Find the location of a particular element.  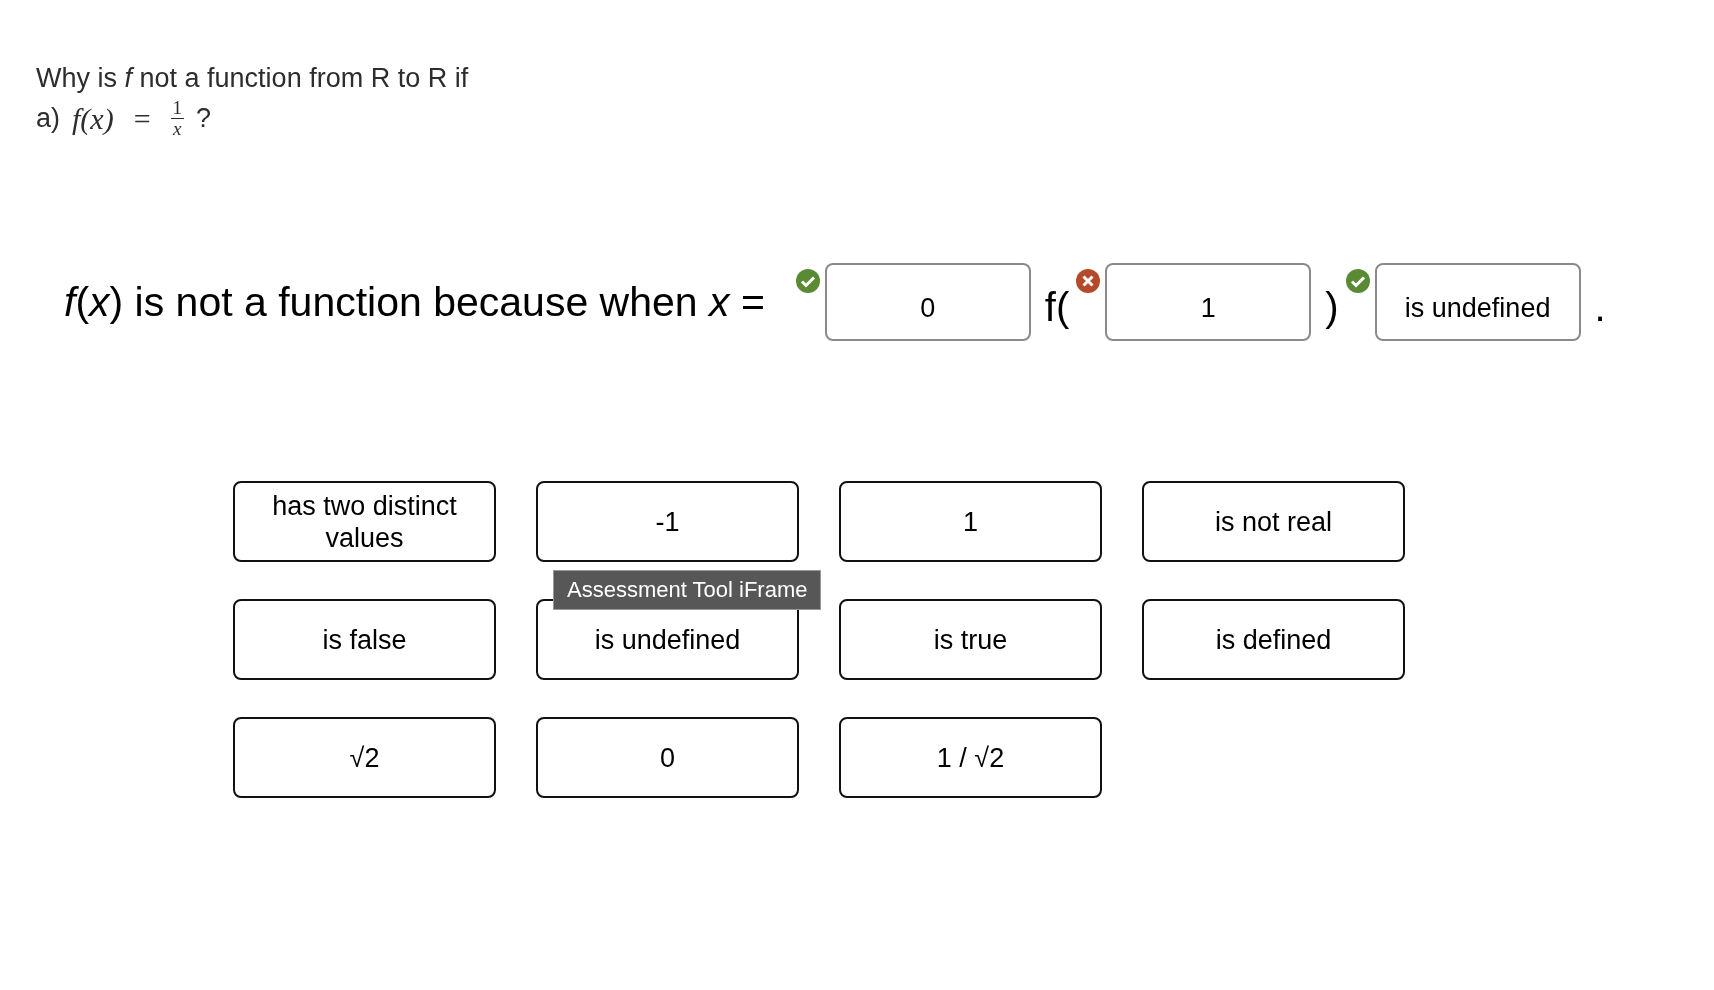

answer-tile: is defined is located at coordinates (1273, 639).